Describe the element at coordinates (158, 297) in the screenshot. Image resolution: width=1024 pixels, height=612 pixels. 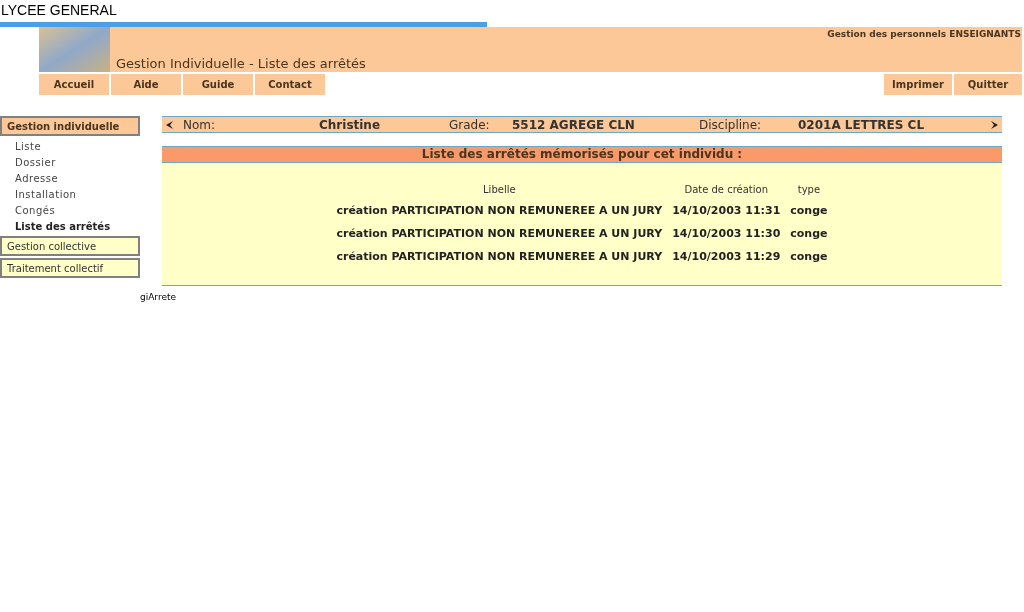
I see `footer-label: giArrete` at that location.